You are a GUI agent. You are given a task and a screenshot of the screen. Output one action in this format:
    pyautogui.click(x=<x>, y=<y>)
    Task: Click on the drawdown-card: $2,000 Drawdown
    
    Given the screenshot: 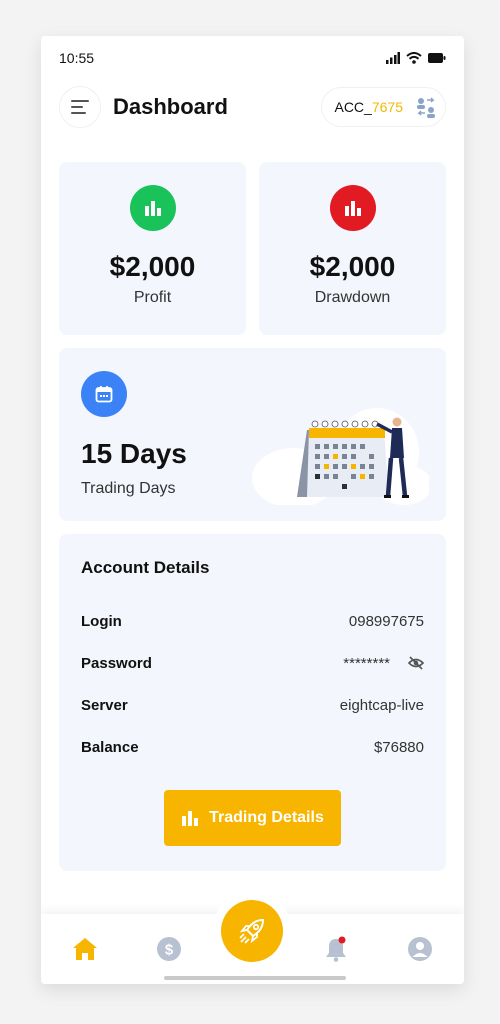 What is the action you would take?
    pyautogui.click(x=352, y=248)
    